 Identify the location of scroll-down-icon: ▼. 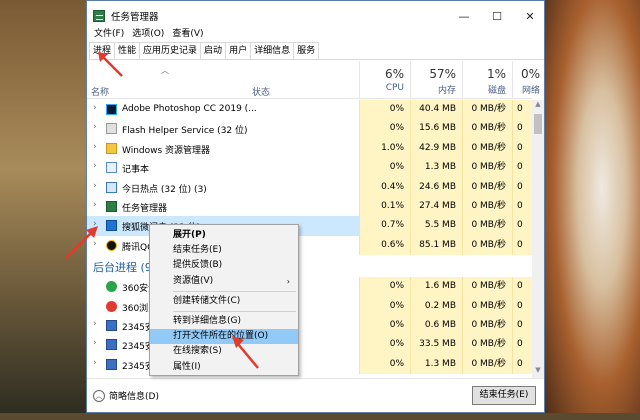
(538, 372).